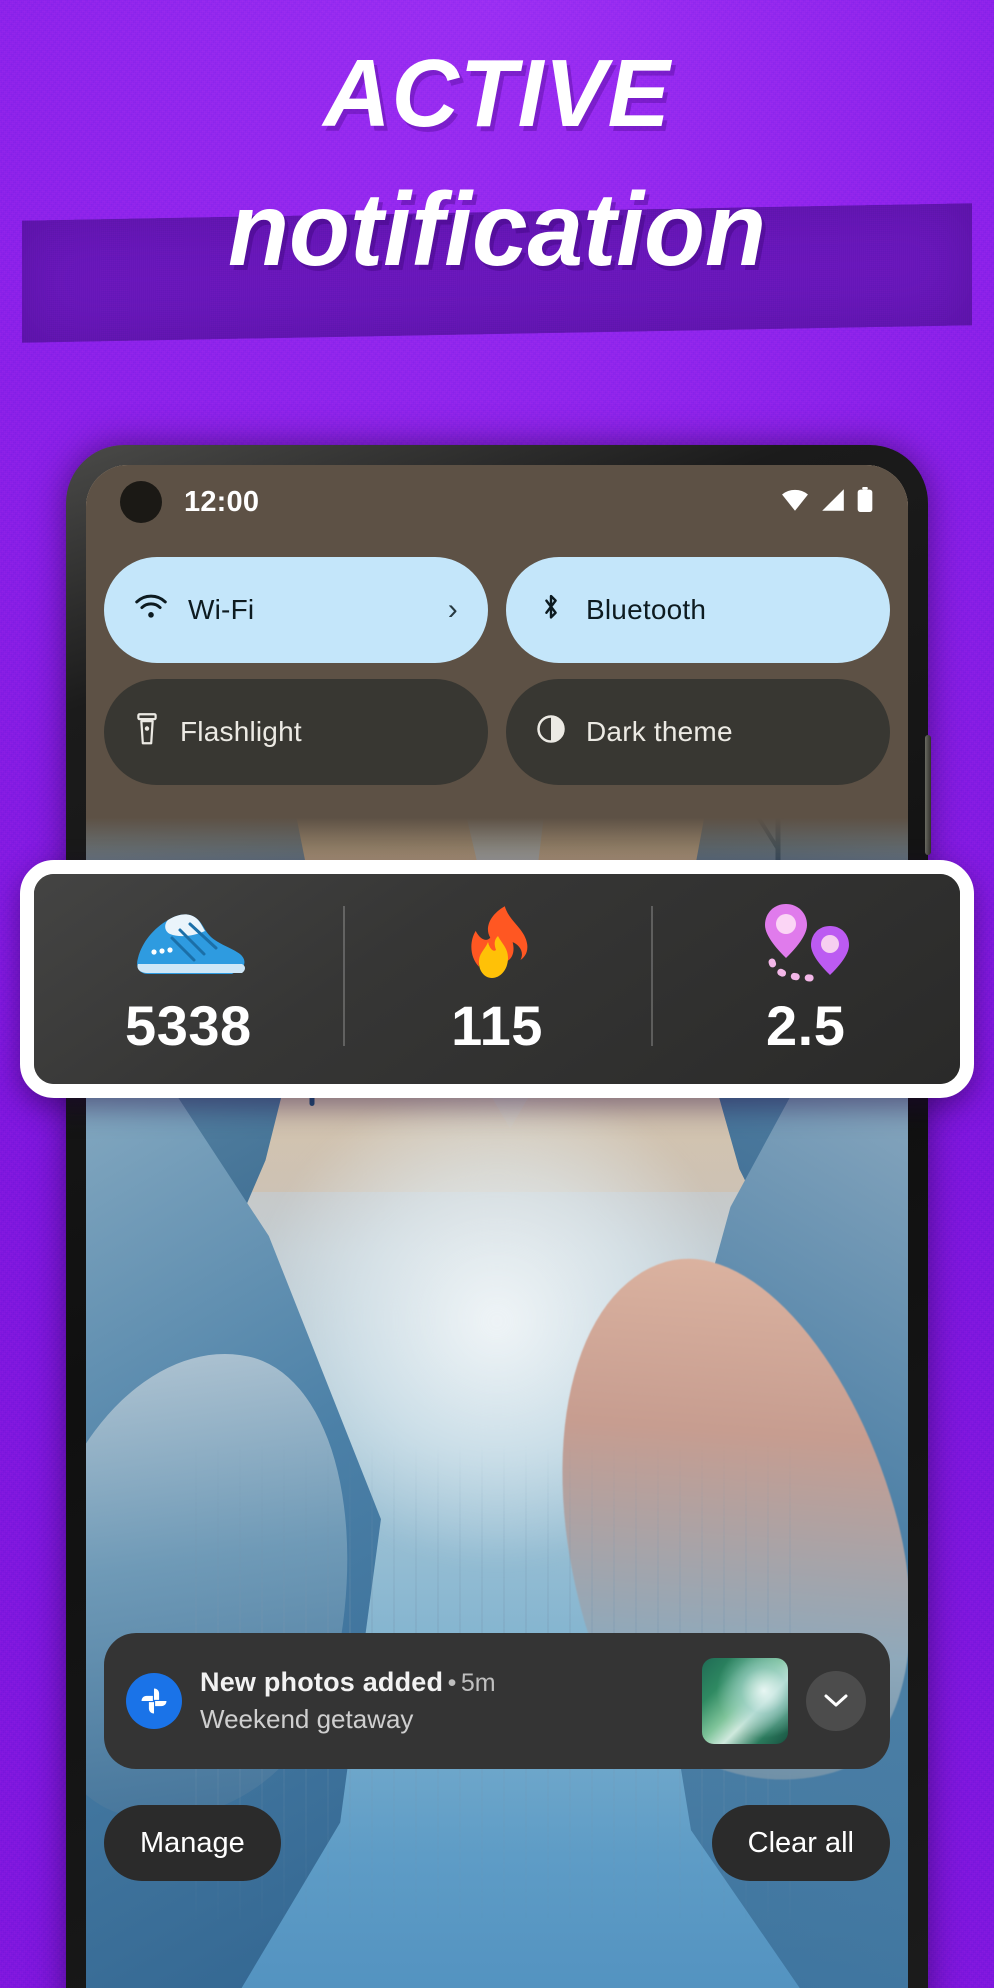 This screenshot has height=1988, width=994. What do you see at coordinates (551, 610) in the screenshot?
I see `bluetooth-icon` at bounding box center [551, 610].